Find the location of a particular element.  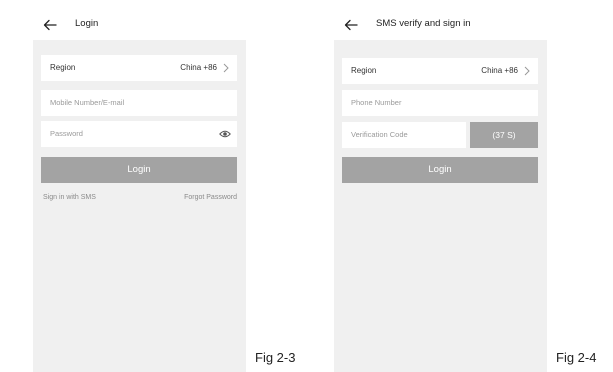

phone-number-input: Phone Number is located at coordinates (440, 103).